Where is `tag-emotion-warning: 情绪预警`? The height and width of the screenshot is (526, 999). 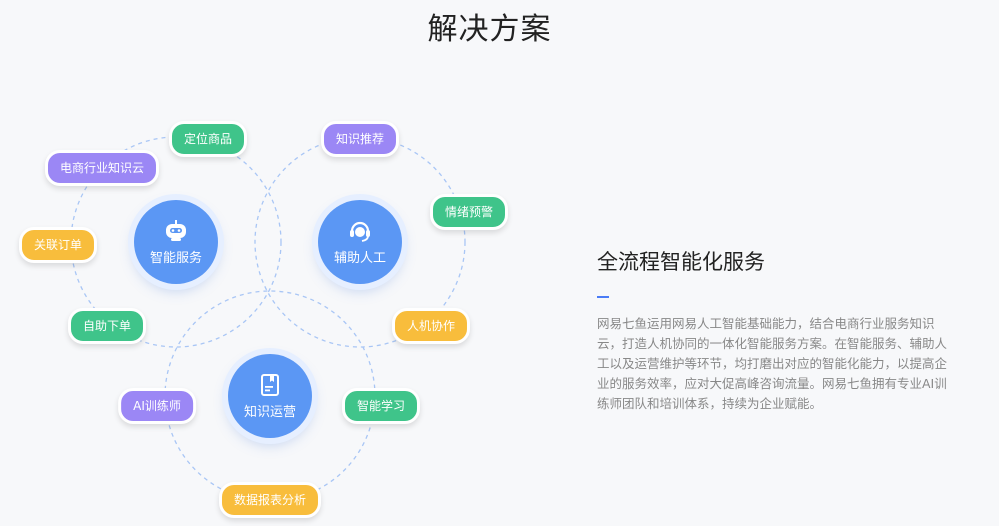
tag-emotion-warning: 情绪预警 is located at coordinates (469, 212).